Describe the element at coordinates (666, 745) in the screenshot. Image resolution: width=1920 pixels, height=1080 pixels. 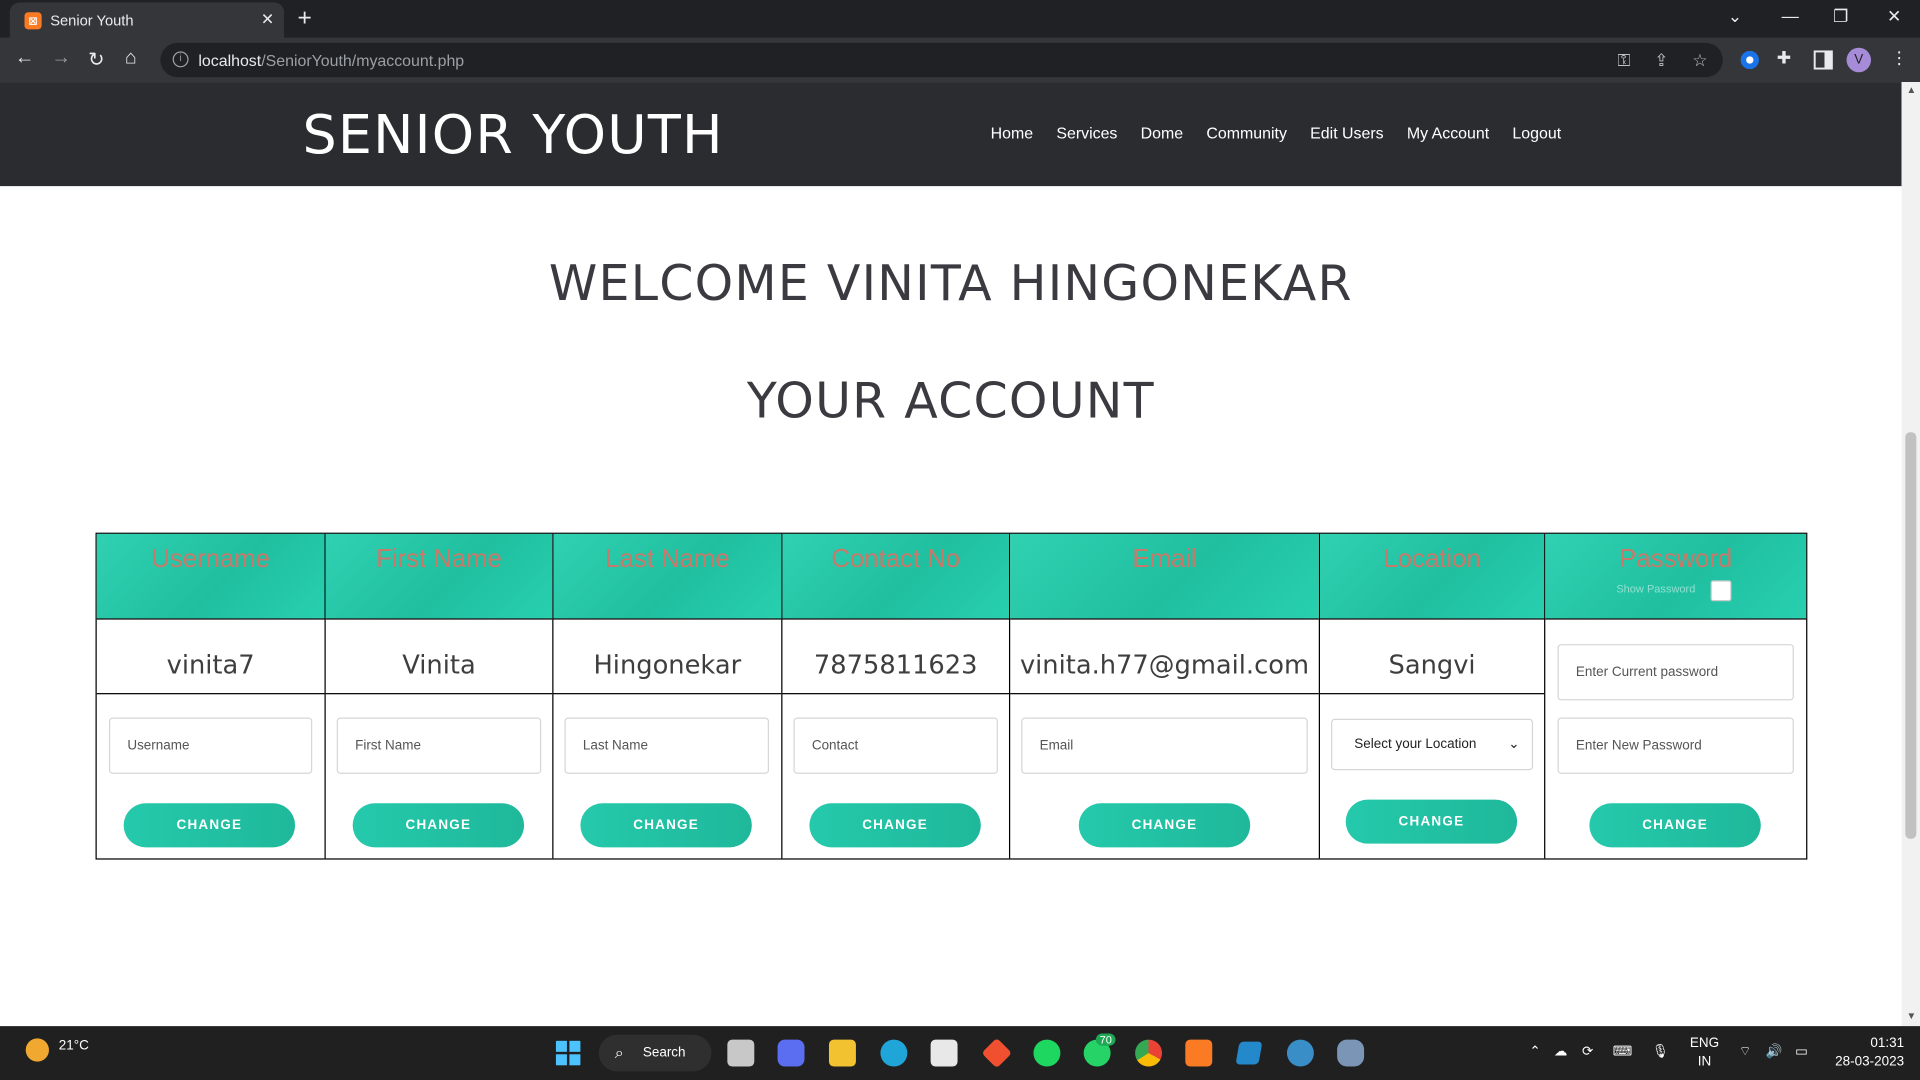
I see `last-name-input: Last Name` at that location.